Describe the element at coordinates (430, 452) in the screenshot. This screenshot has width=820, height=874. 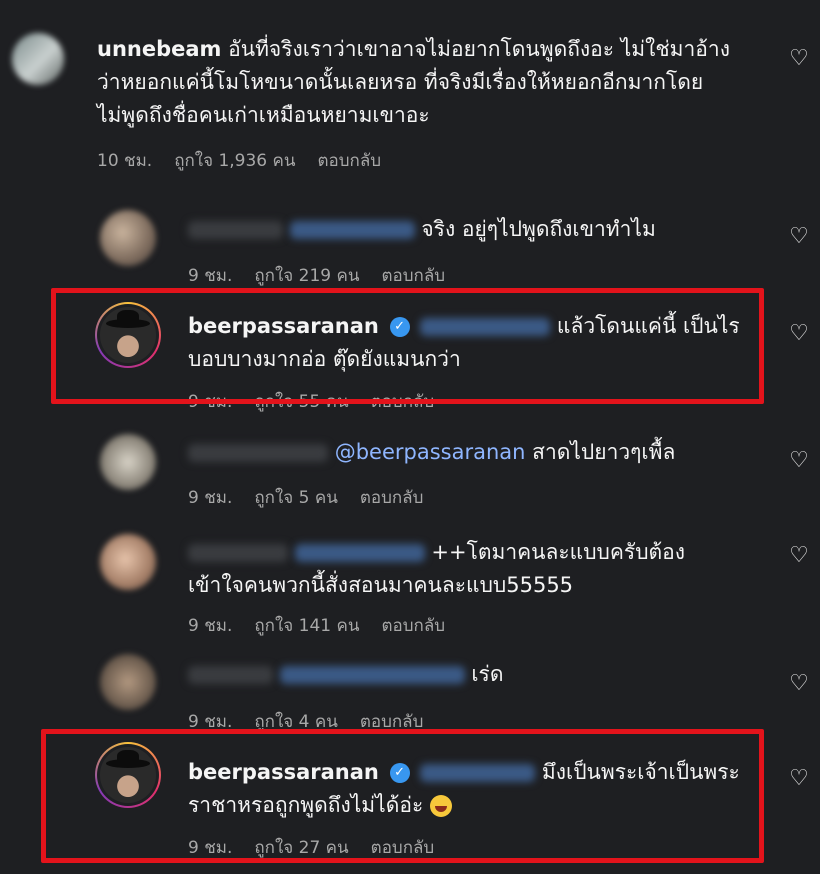
I see `mention-link: @beerpassaranan` at that location.